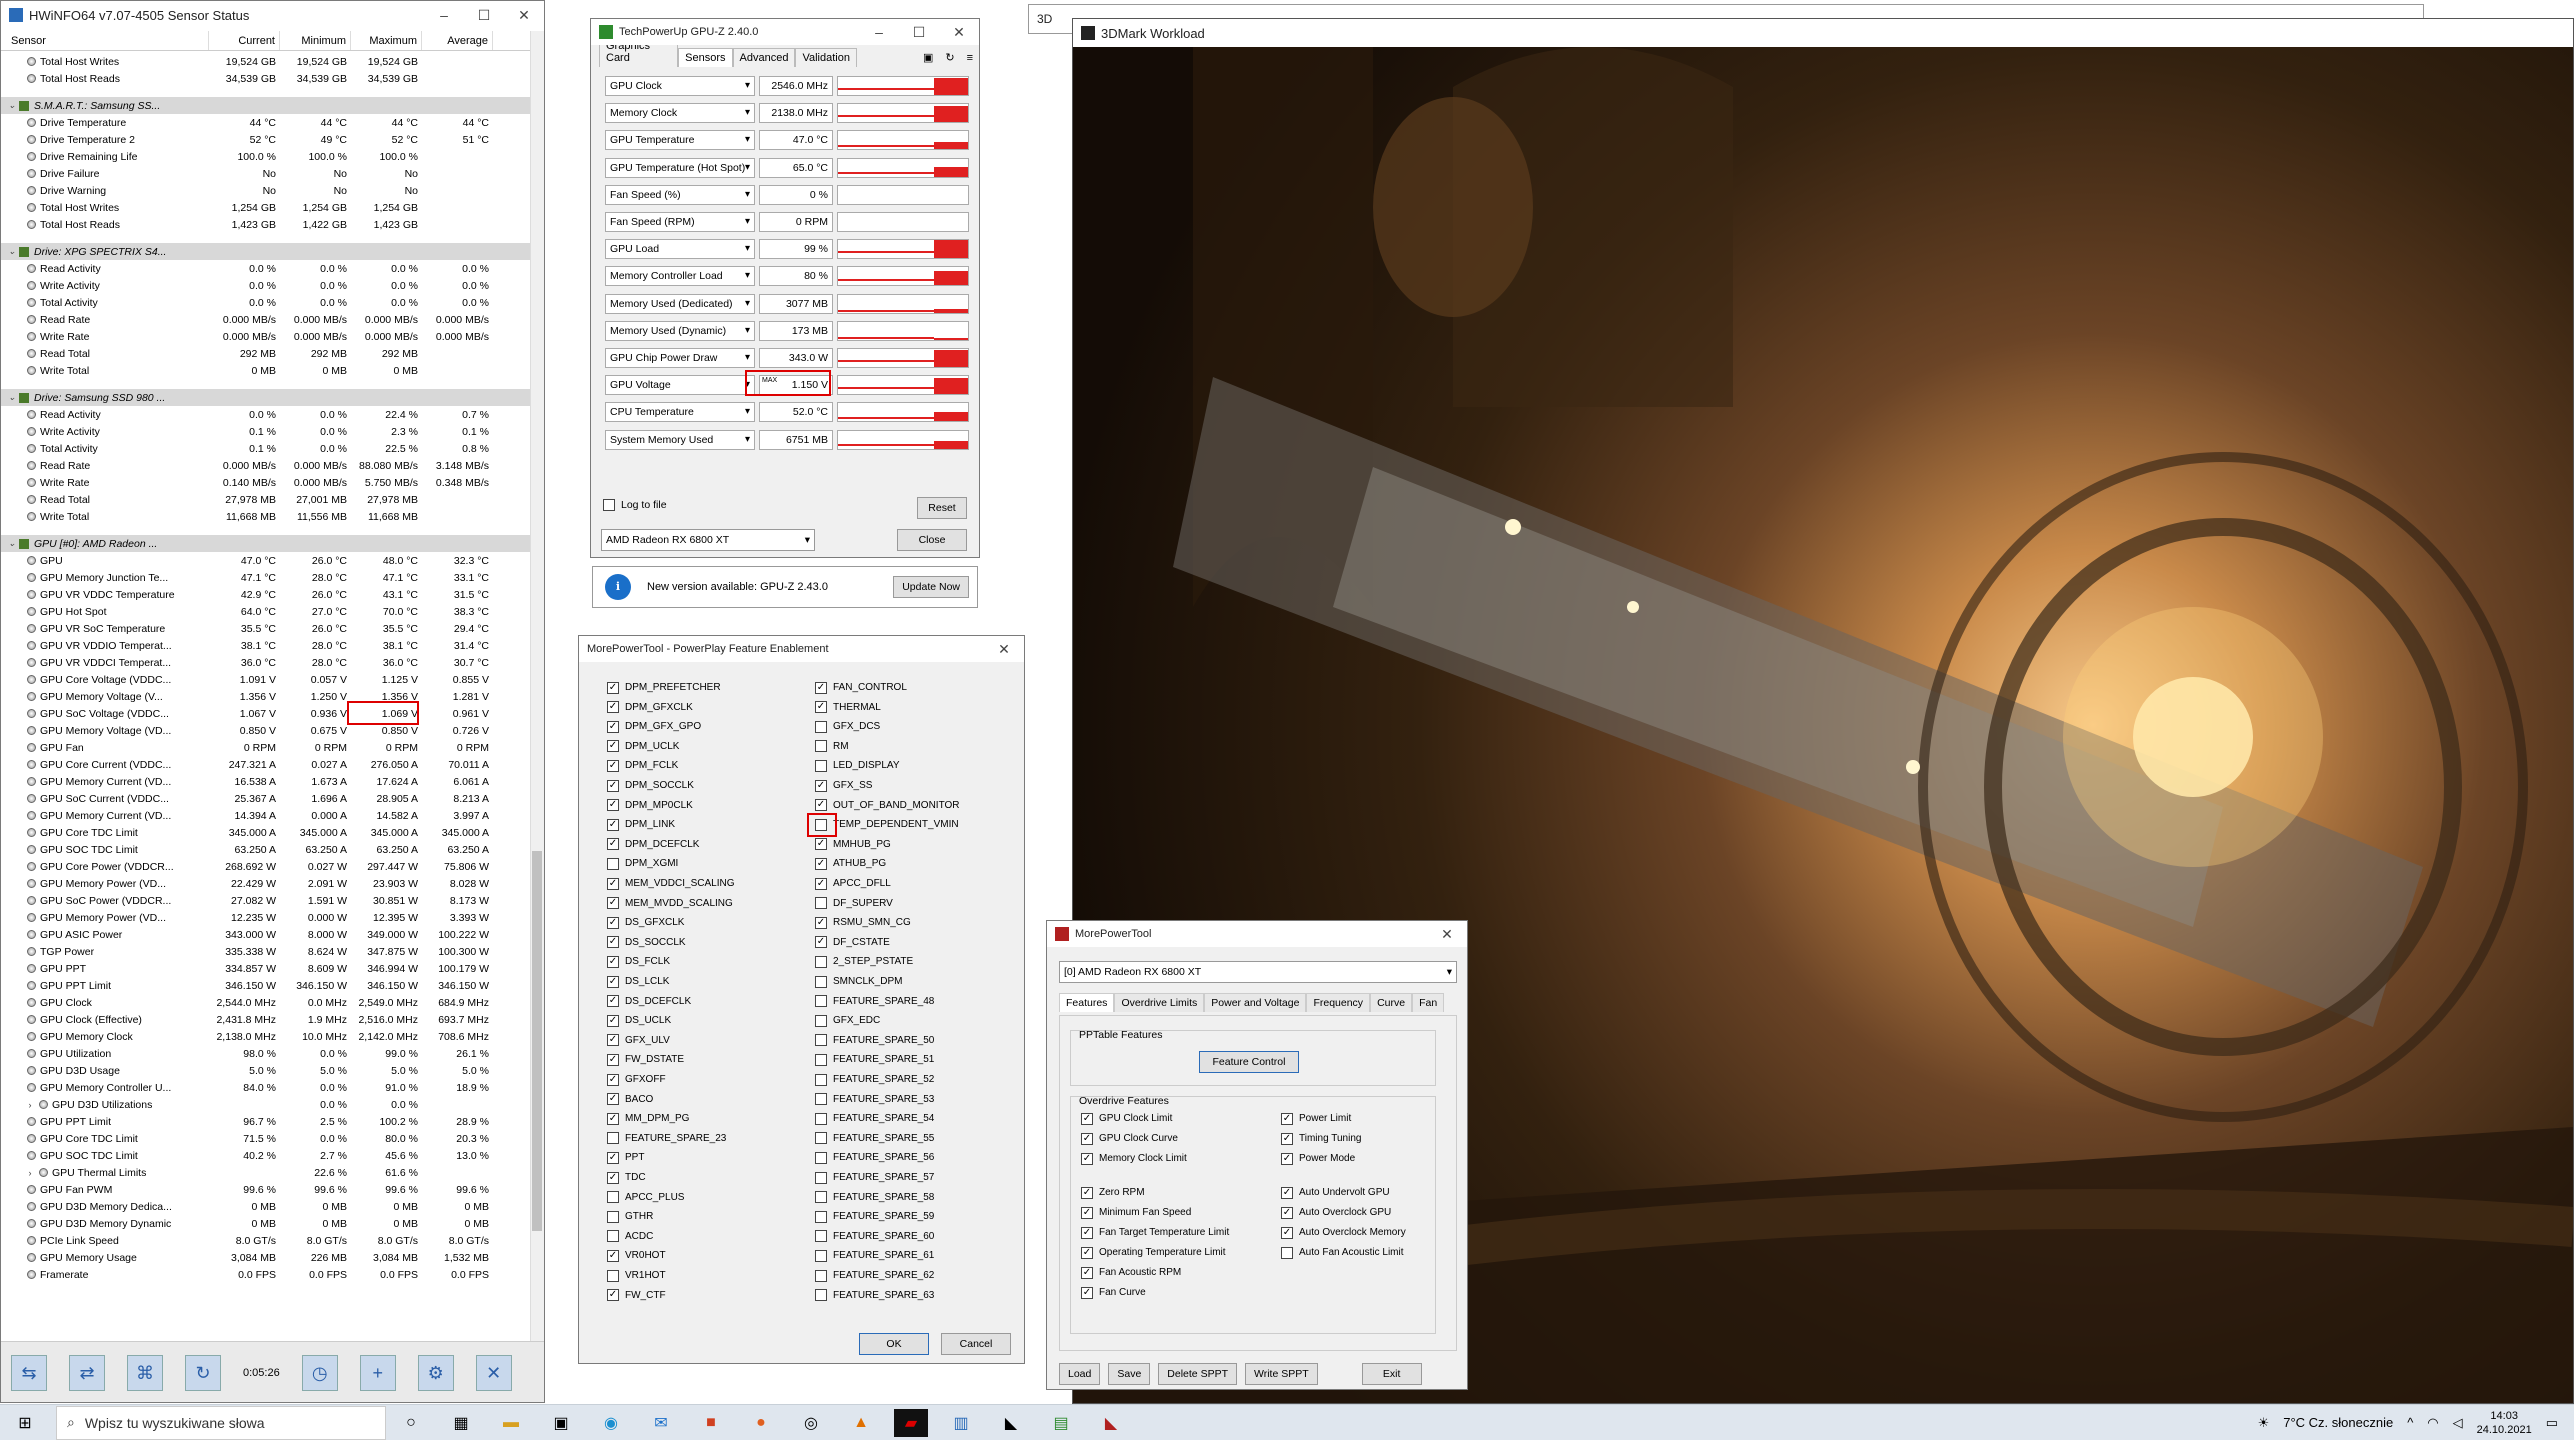 The height and width of the screenshot is (1440, 2574). I want to click on 3dmark-task-icon: ◣, so click(1011, 1423).